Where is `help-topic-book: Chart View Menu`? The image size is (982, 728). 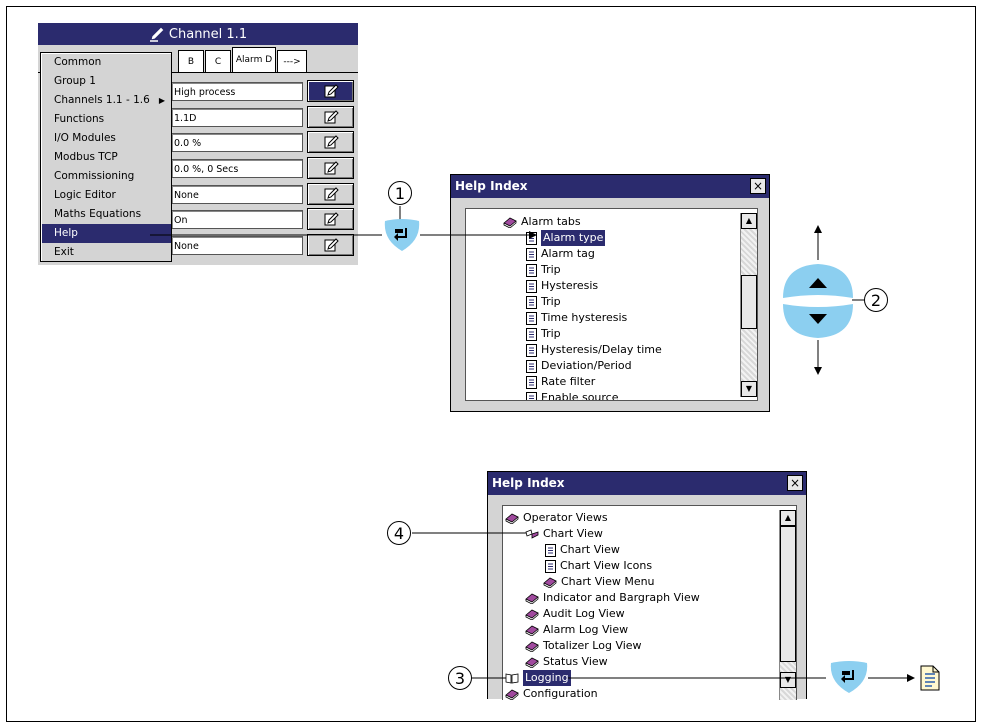
help-topic-book: Chart View Menu is located at coordinates (599, 582).